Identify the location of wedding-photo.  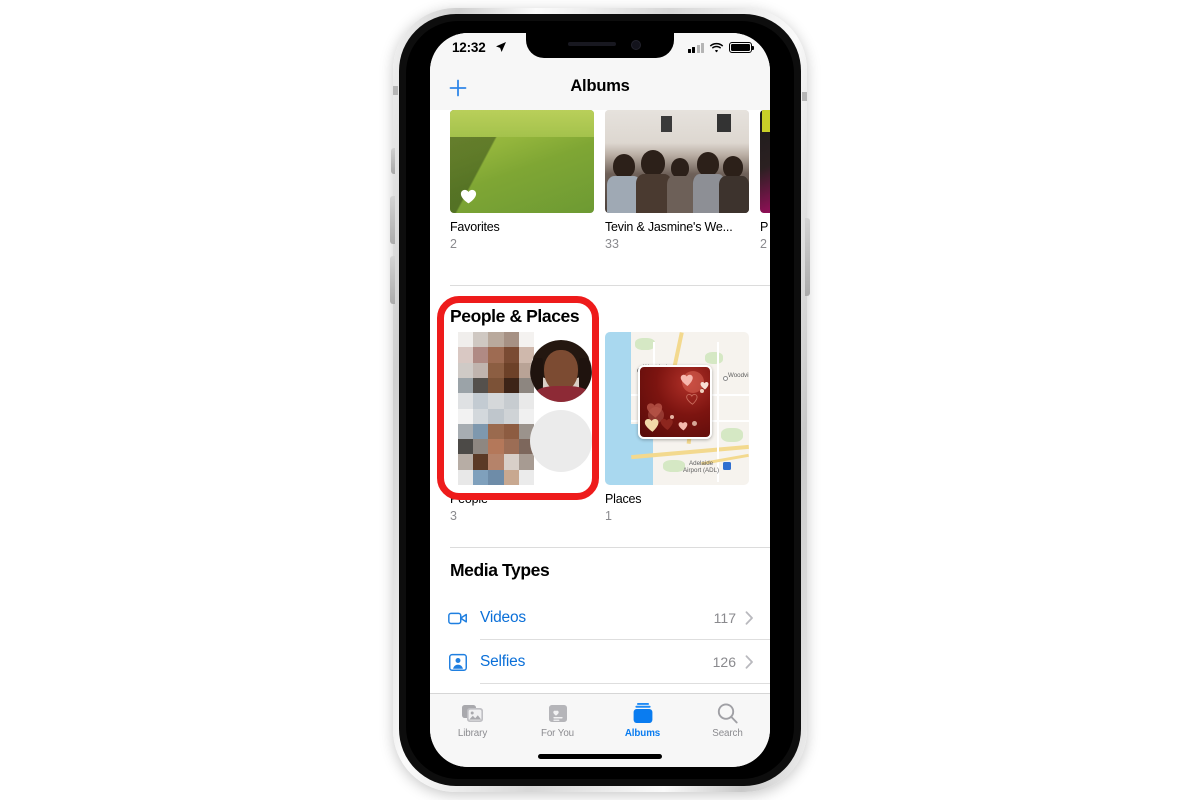
(677, 161).